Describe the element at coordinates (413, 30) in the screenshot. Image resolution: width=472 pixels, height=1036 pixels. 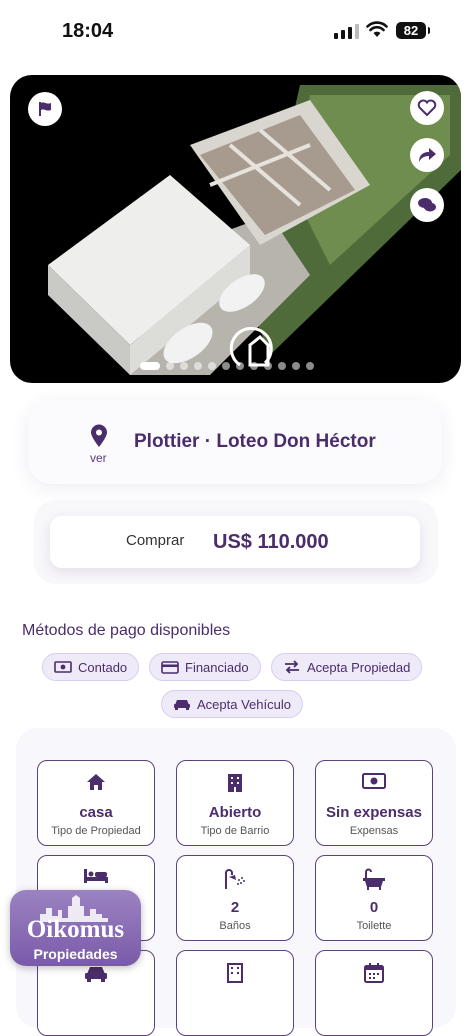
I see `battery-indicator: 82` at that location.